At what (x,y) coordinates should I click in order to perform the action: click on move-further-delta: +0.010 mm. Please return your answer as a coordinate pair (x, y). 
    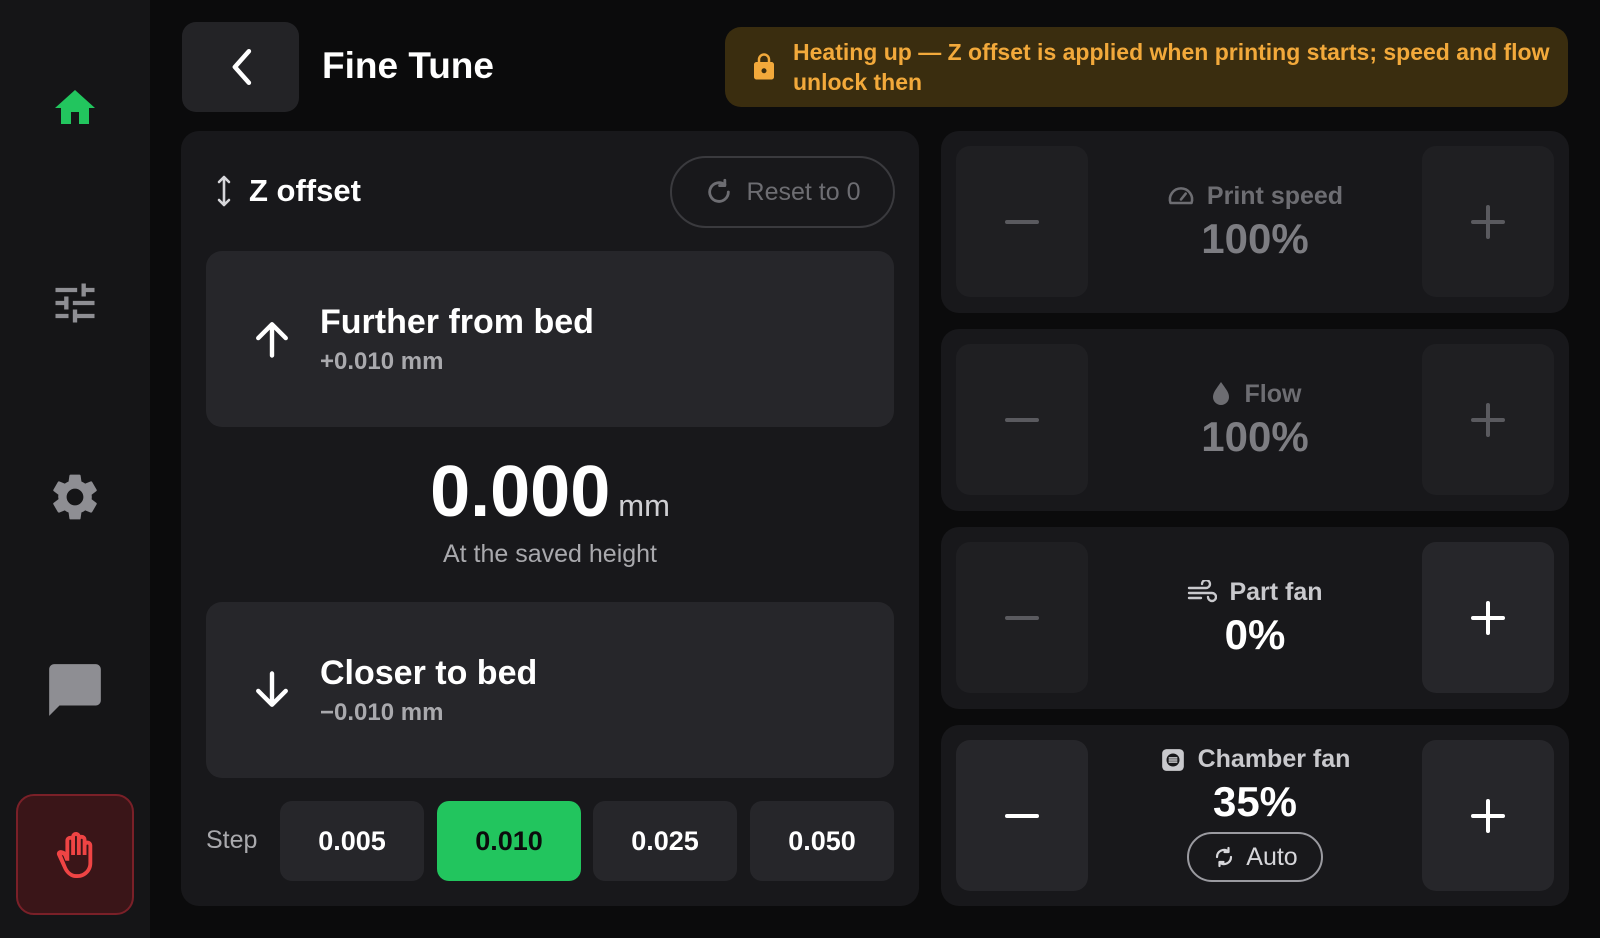
    Looking at the image, I should click on (382, 361).